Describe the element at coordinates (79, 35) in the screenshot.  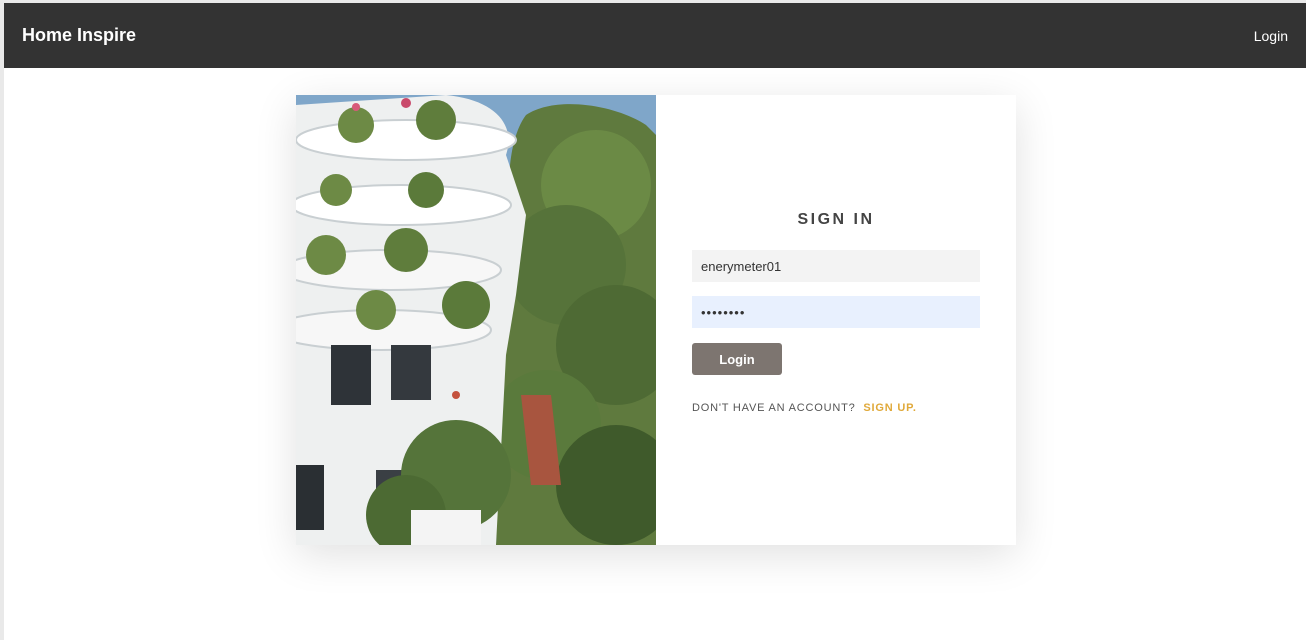
I see `brand-logo-text: Home Inspire` at that location.